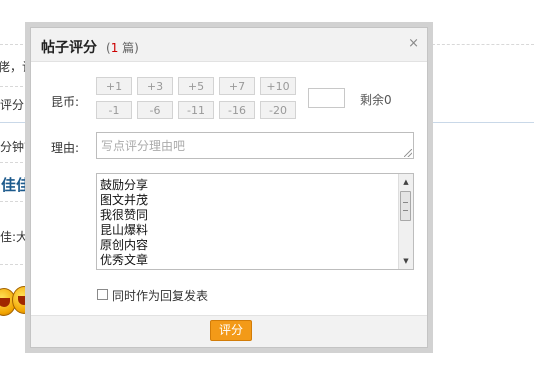 The width and height of the screenshot is (534, 386). Describe the element at coordinates (14, 237) in the screenshot. I see `reply-text-fragment: 佳:大` at that location.